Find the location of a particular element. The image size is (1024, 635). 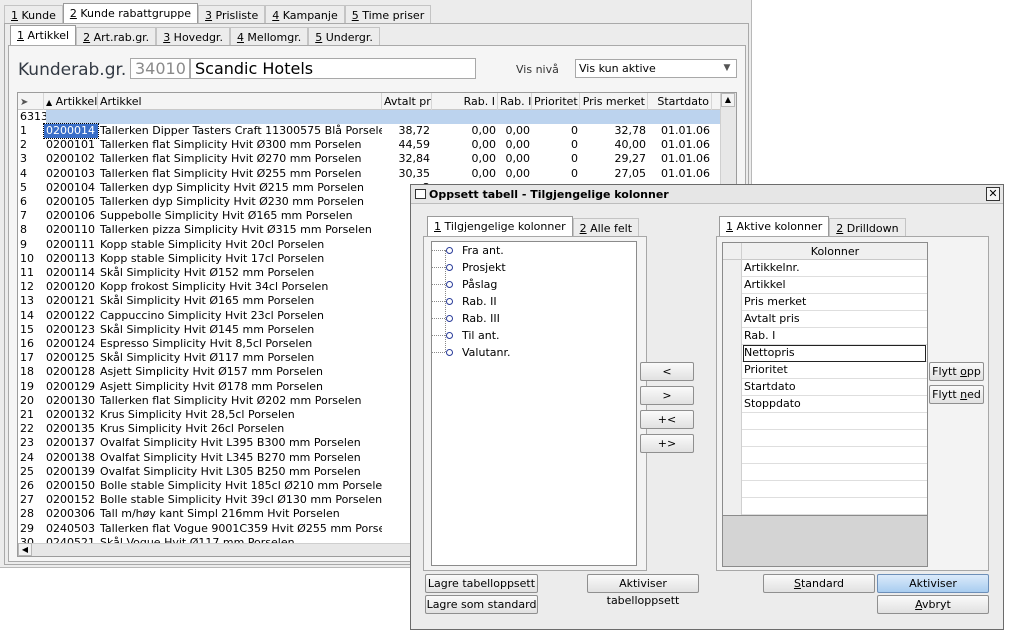

main-tab-3: 3 Prisliste is located at coordinates (232, 15).